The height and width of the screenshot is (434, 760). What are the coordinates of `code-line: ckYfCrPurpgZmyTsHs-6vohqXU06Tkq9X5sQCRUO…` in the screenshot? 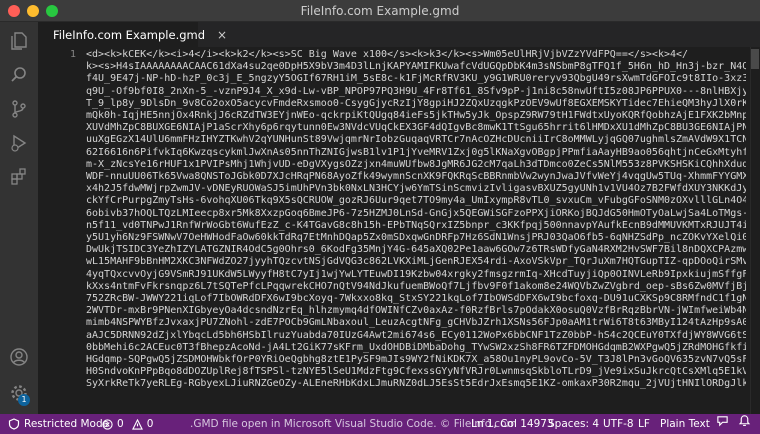 It's located at (416, 201).